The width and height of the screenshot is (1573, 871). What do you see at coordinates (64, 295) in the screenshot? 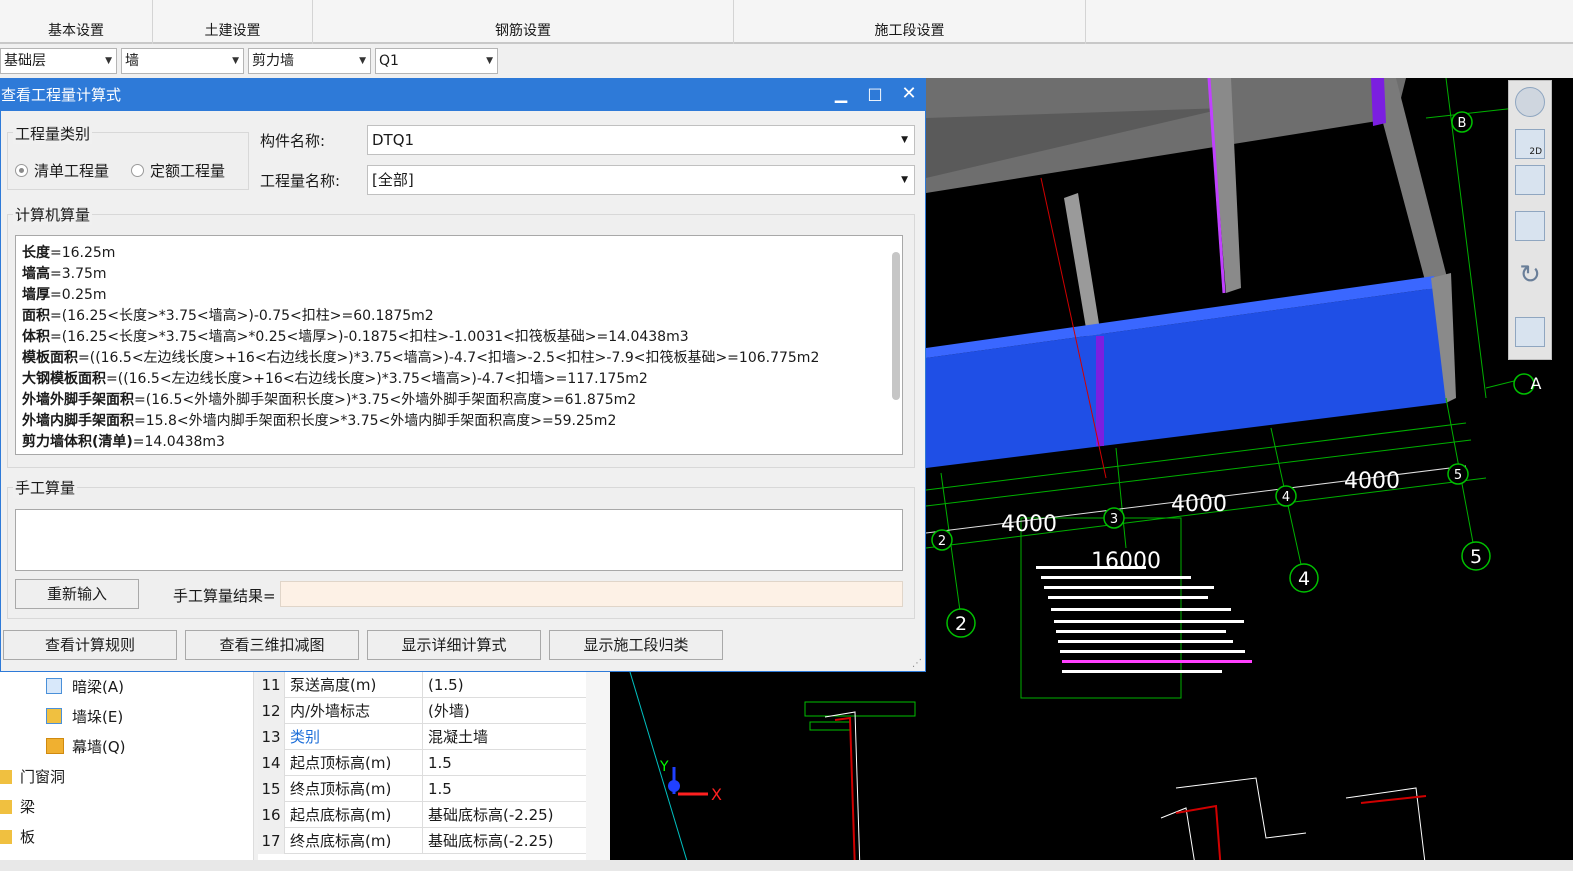
I see `calc-line: 墙厚=0.25m` at bounding box center [64, 295].